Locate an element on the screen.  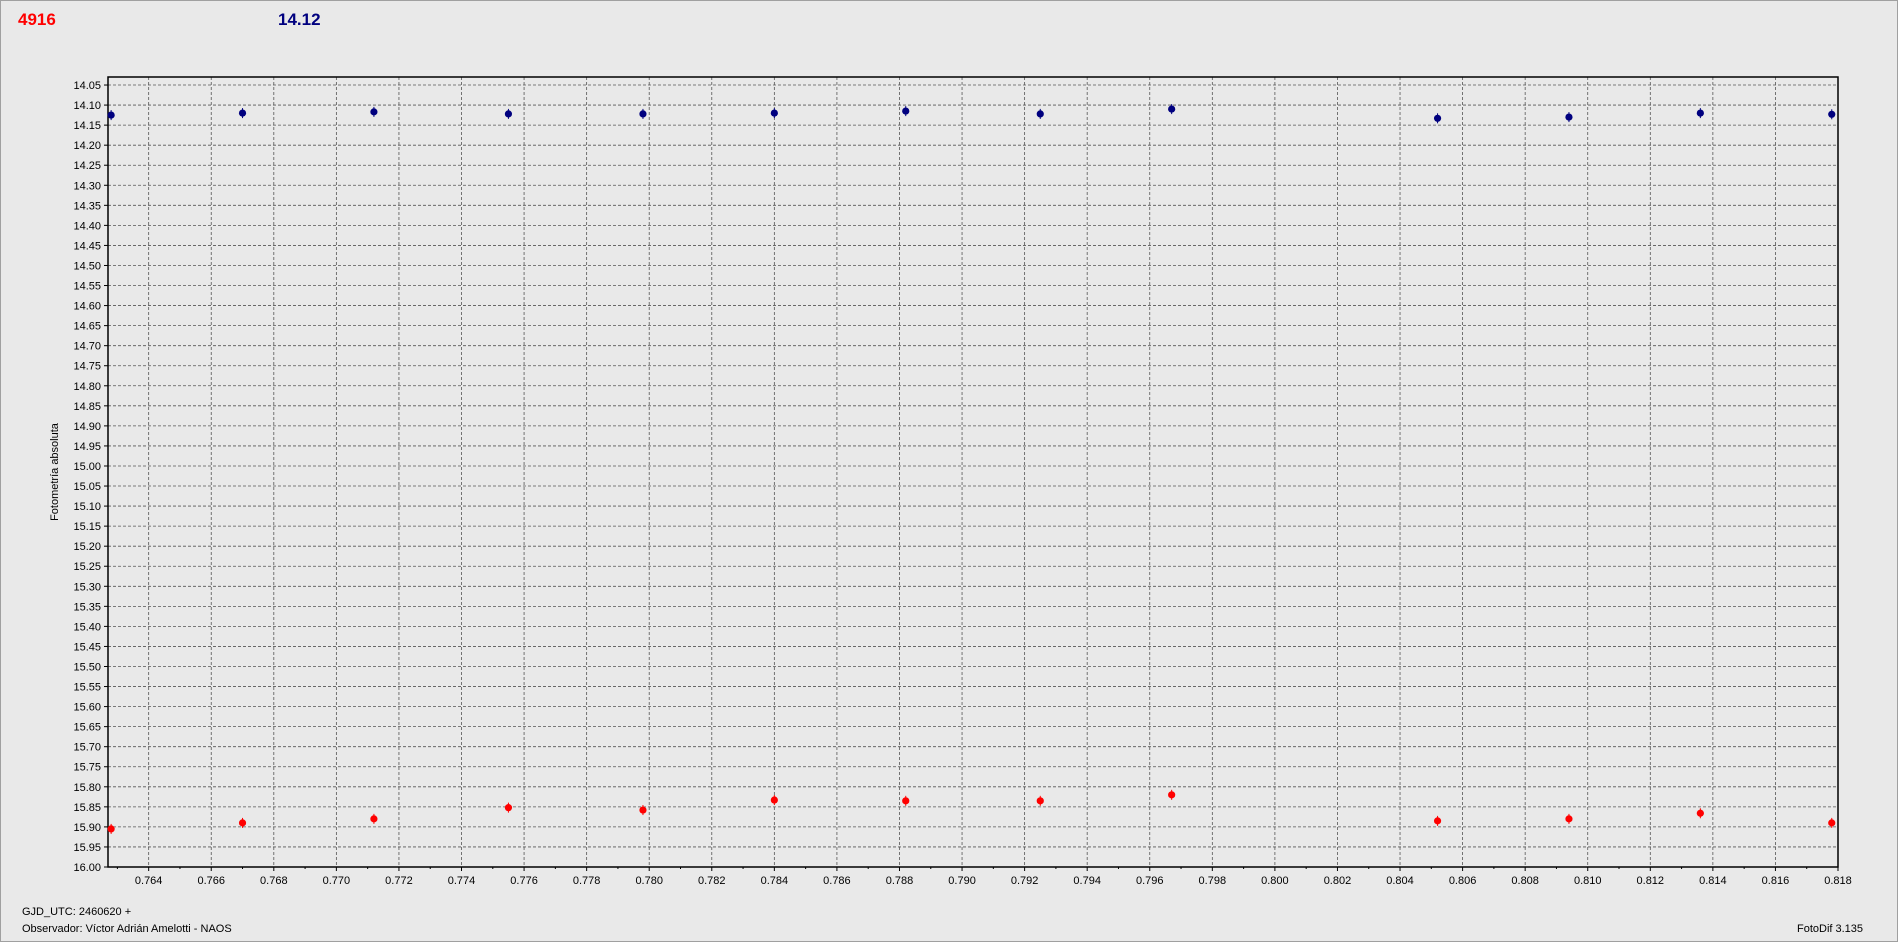
y-tick-label: 15.30 is located at coordinates (87, 587).